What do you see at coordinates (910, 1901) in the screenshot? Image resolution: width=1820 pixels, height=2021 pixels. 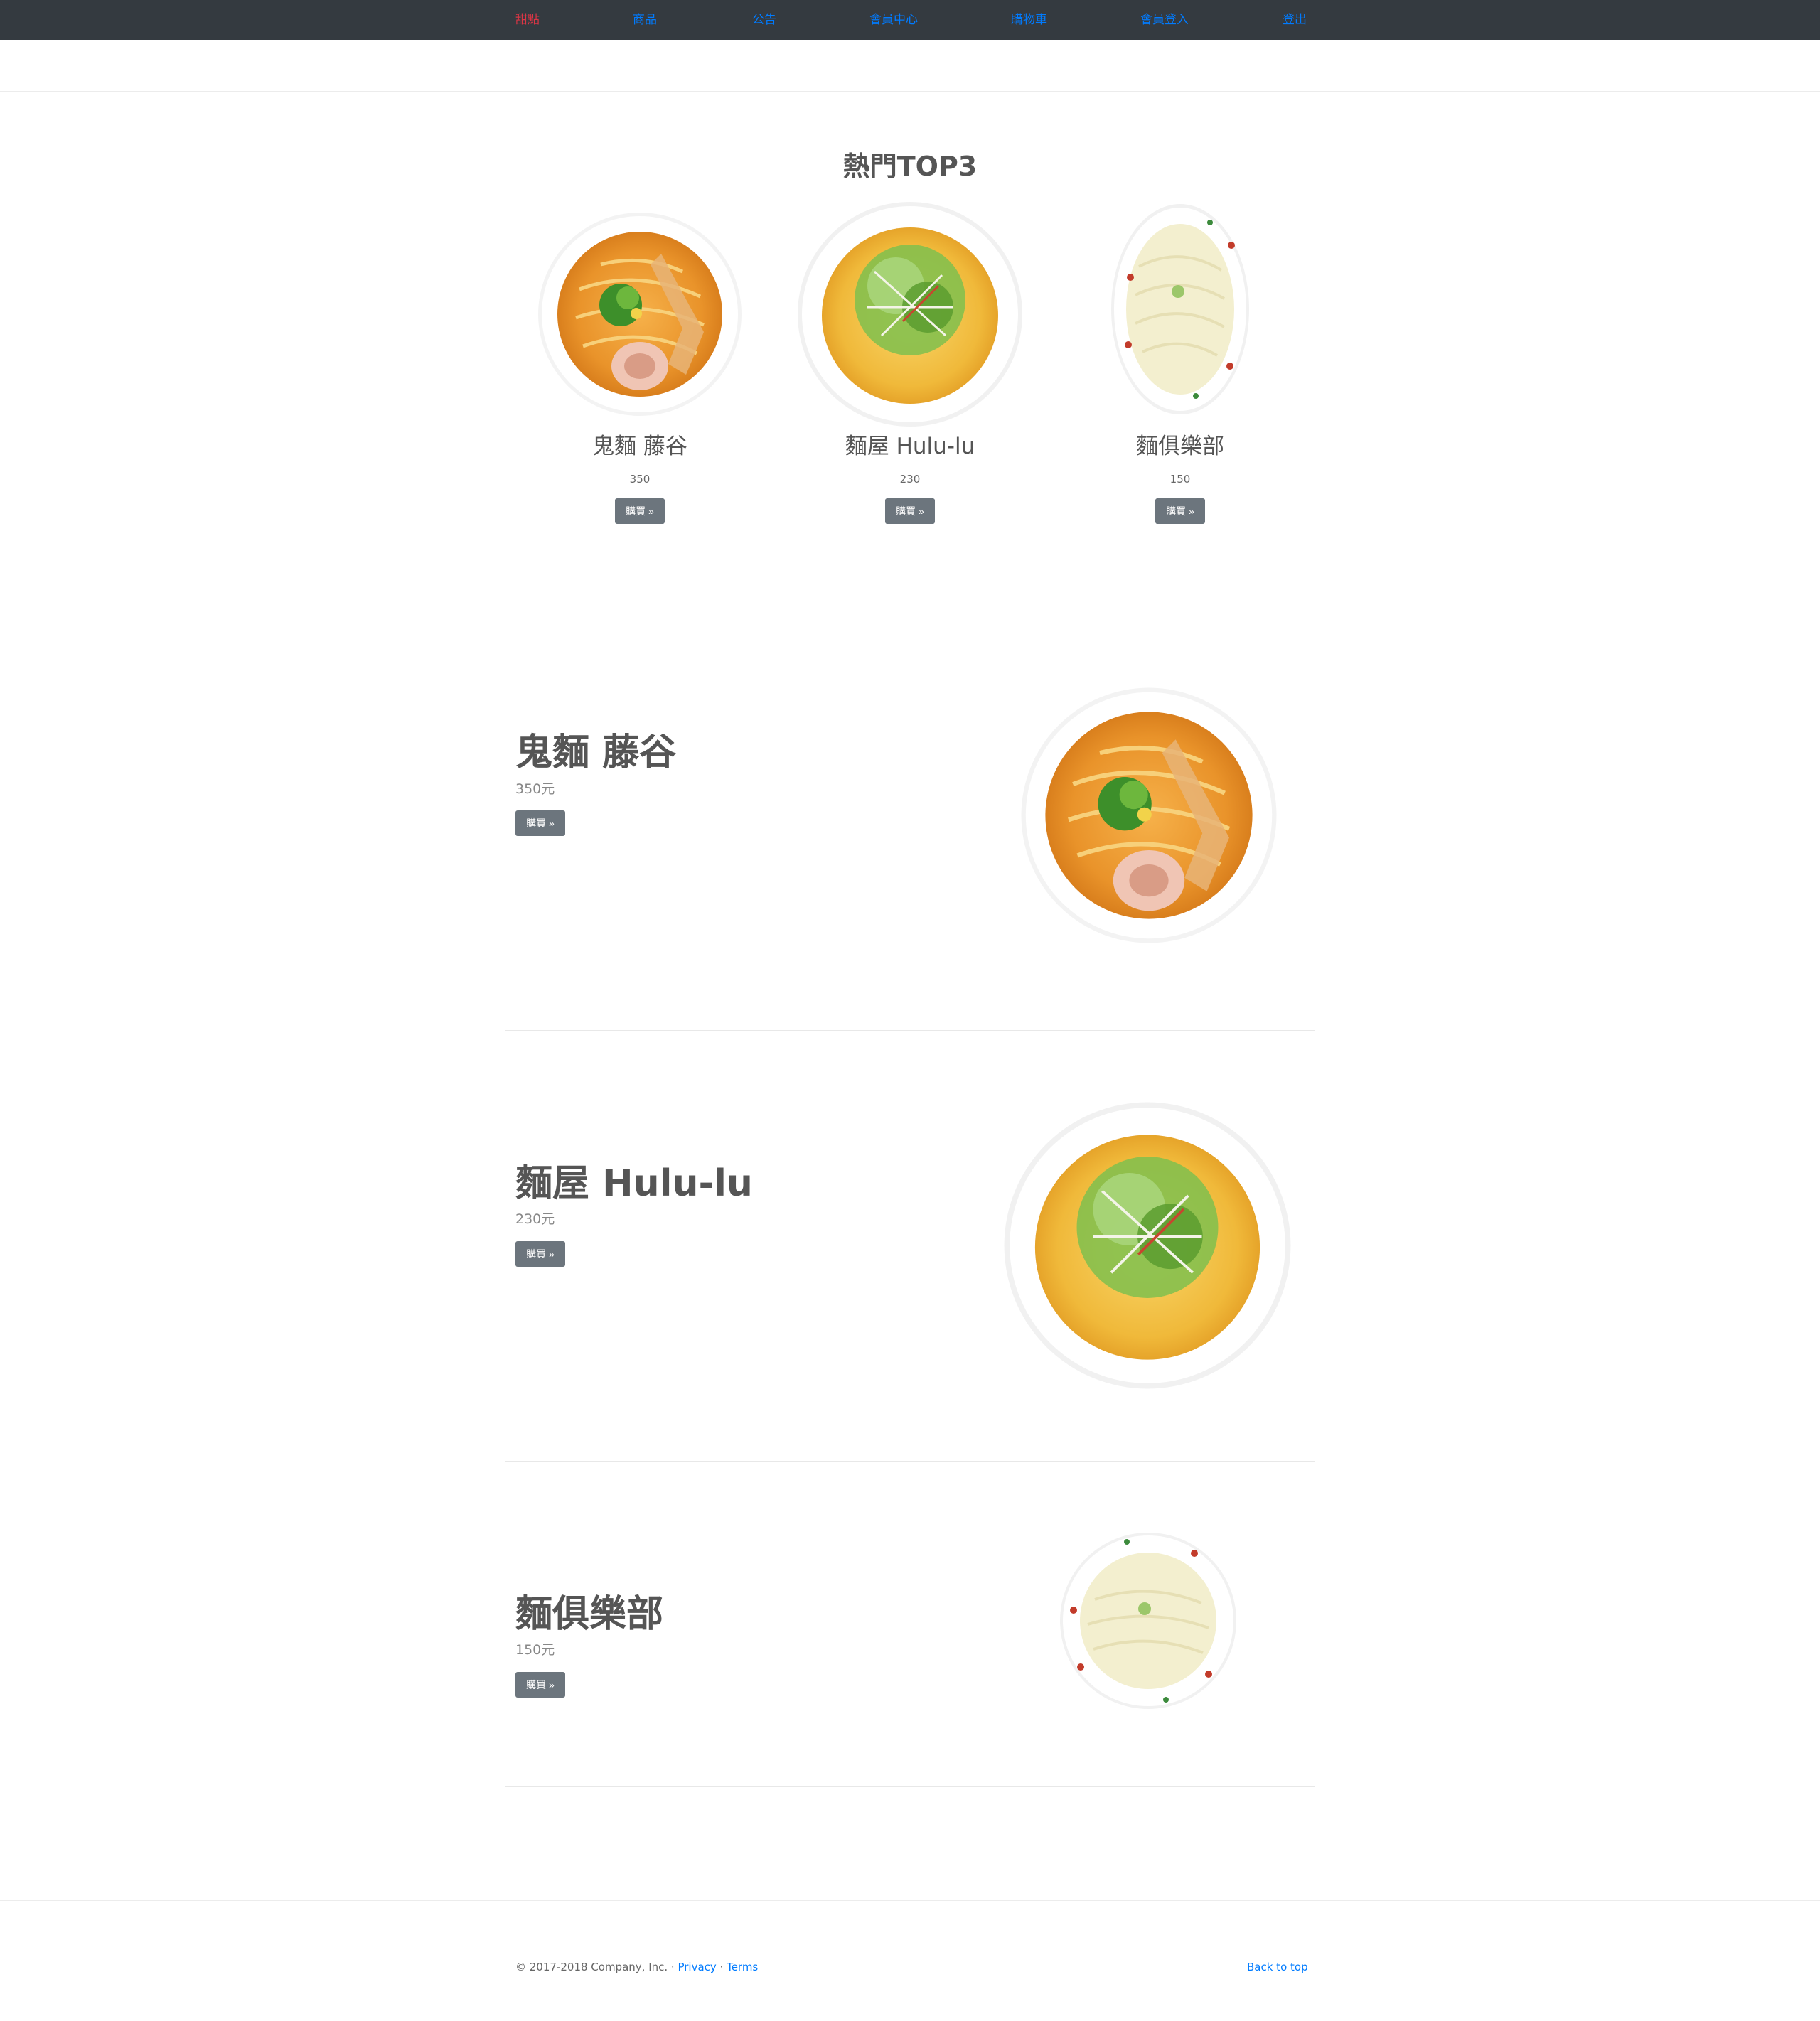 I see `footer-divider` at bounding box center [910, 1901].